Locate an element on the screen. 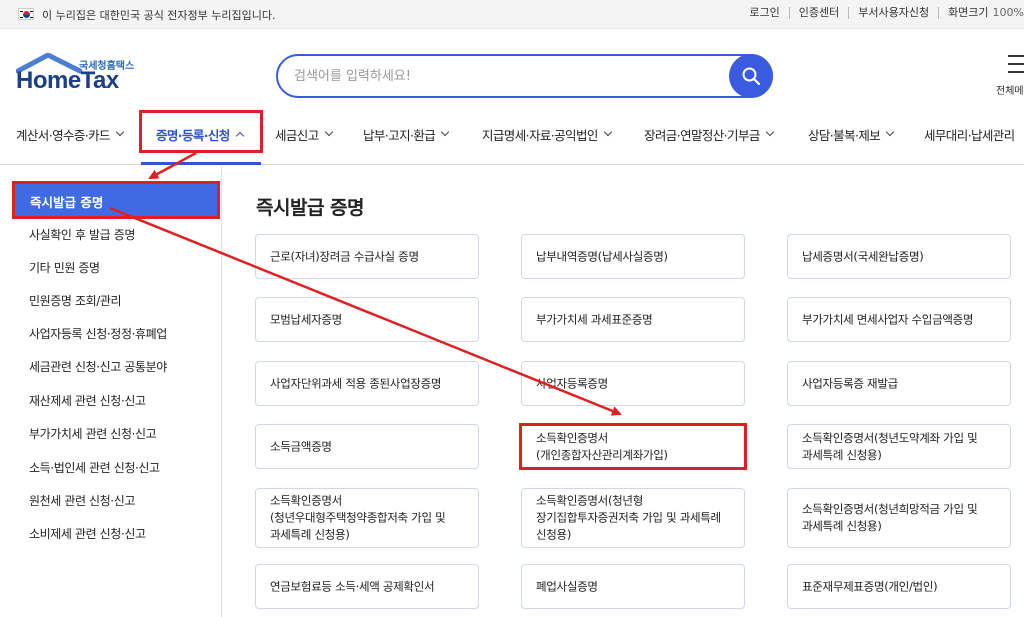 The image size is (1024, 617). cert-card: 연금보험료등 소득·세액 공제확인서 is located at coordinates (367, 586).